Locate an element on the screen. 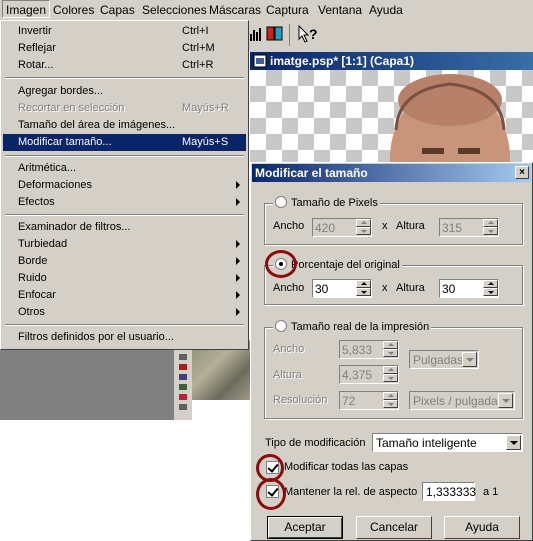  menu-item-efectos: Efectos is located at coordinates (124, 202).